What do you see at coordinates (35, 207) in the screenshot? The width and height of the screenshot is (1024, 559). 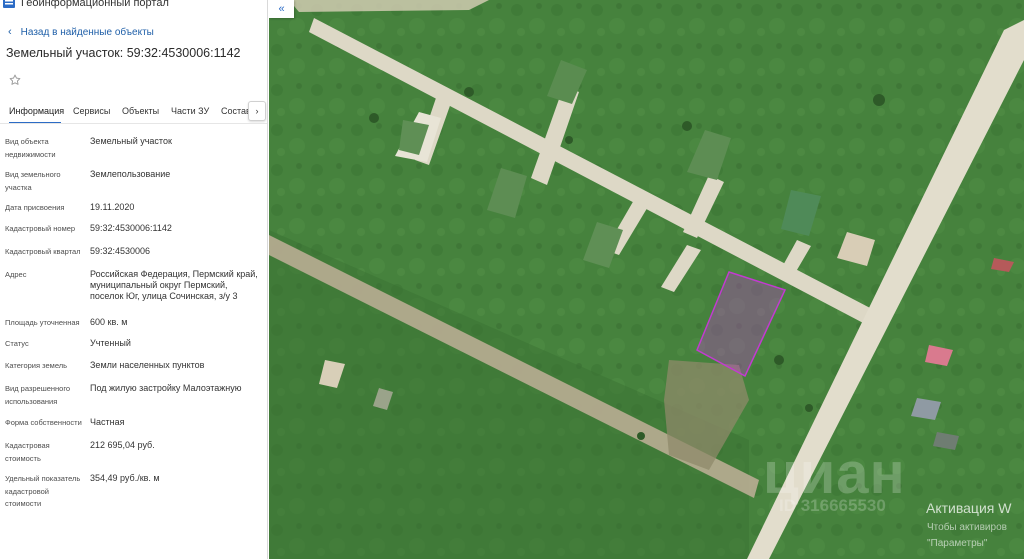 I see `info-row-label: Дата присвоения` at bounding box center [35, 207].